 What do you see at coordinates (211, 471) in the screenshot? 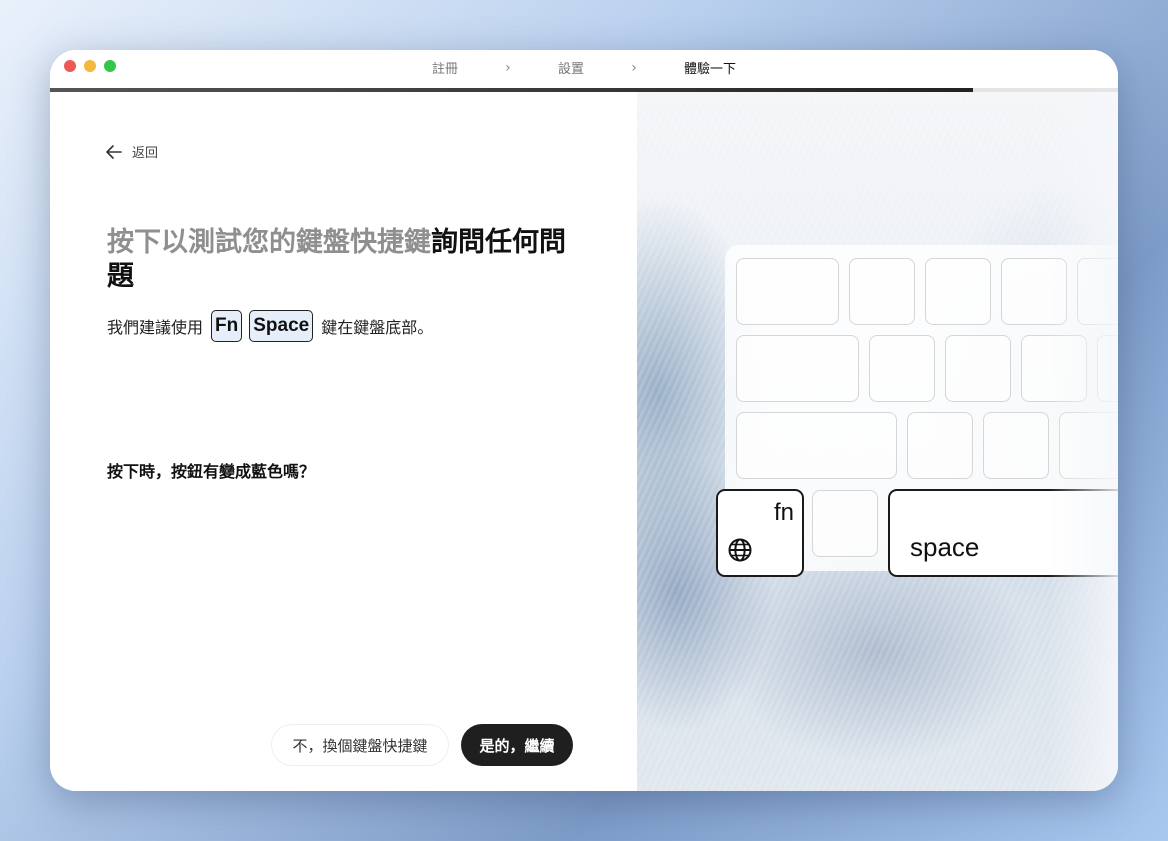
I see `confirmation-question: 按下時，按鈕有變成藍色嗎？` at bounding box center [211, 471].